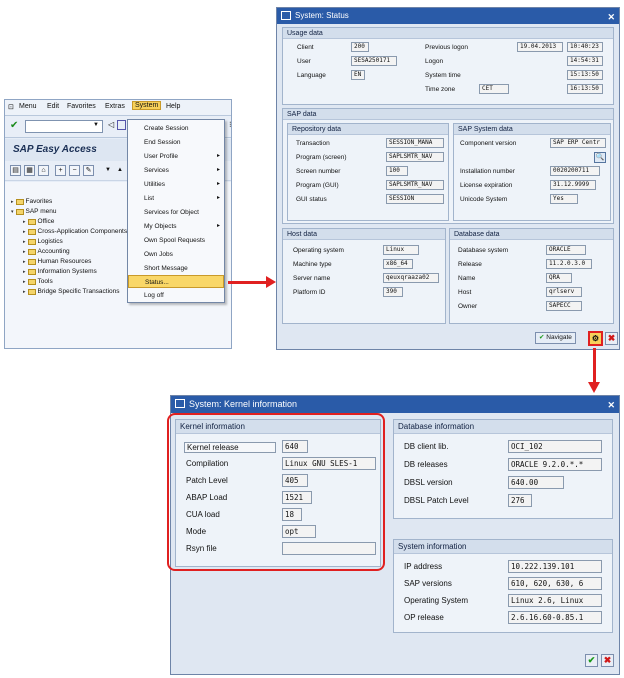 This screenshot has height=678, width=624. I want to click on dropdown-arrow-icon: ▼, so click(108, 170).